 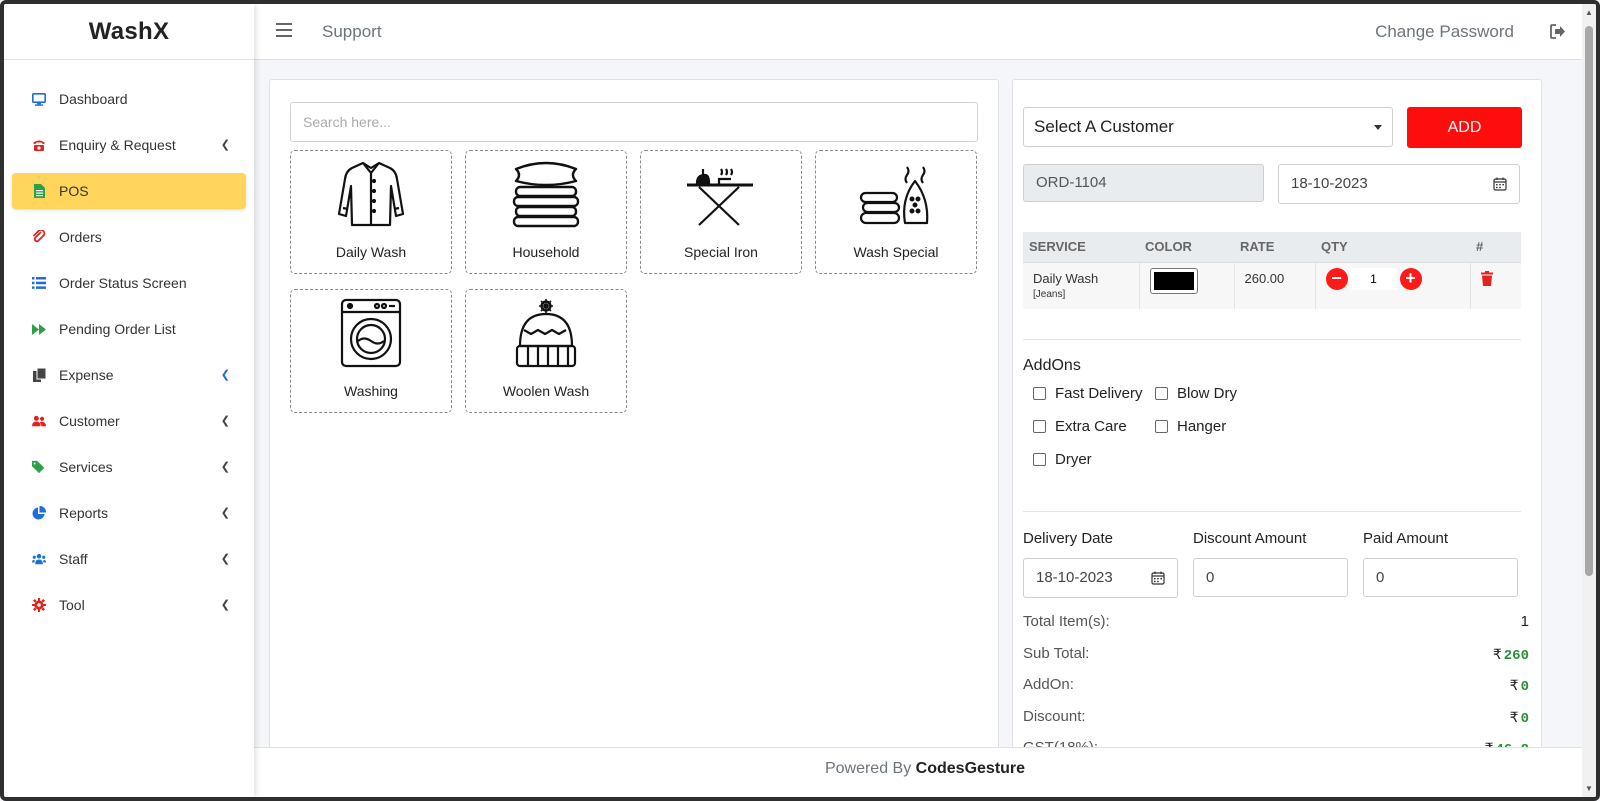 I want to click on sidebar-item-label: POS, so click(x=74, y=191).